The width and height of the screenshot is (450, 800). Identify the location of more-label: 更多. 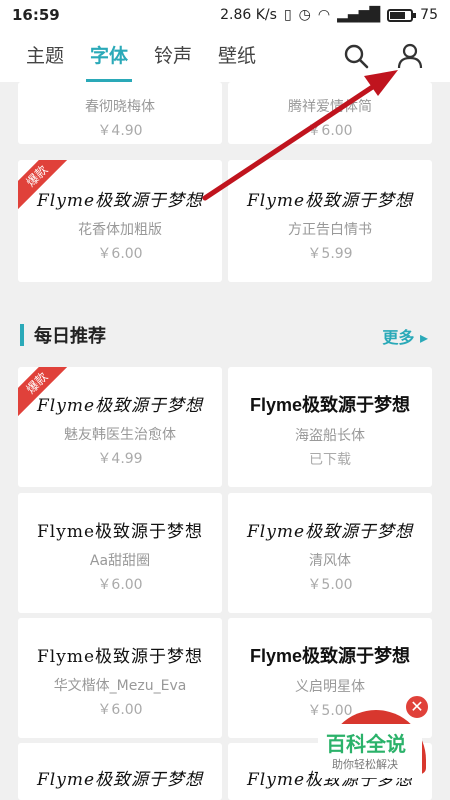
(398, 337).